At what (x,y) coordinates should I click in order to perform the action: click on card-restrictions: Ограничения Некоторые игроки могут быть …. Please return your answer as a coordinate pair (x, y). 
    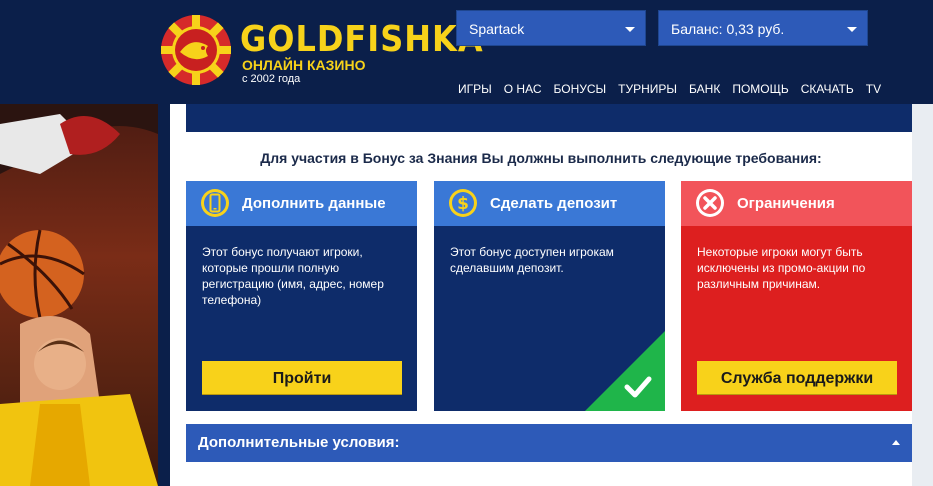
    Looking at the image, I should click on (796, 296).